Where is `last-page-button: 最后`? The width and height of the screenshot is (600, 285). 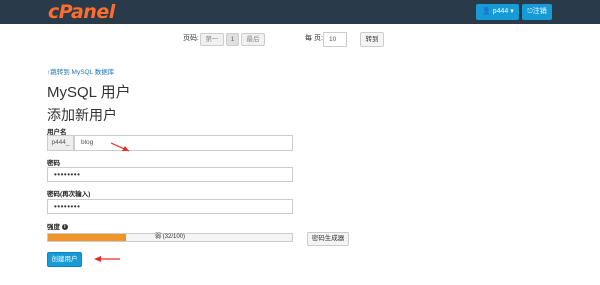
last-page-button: 最后 is located at coordinates (253, 39).